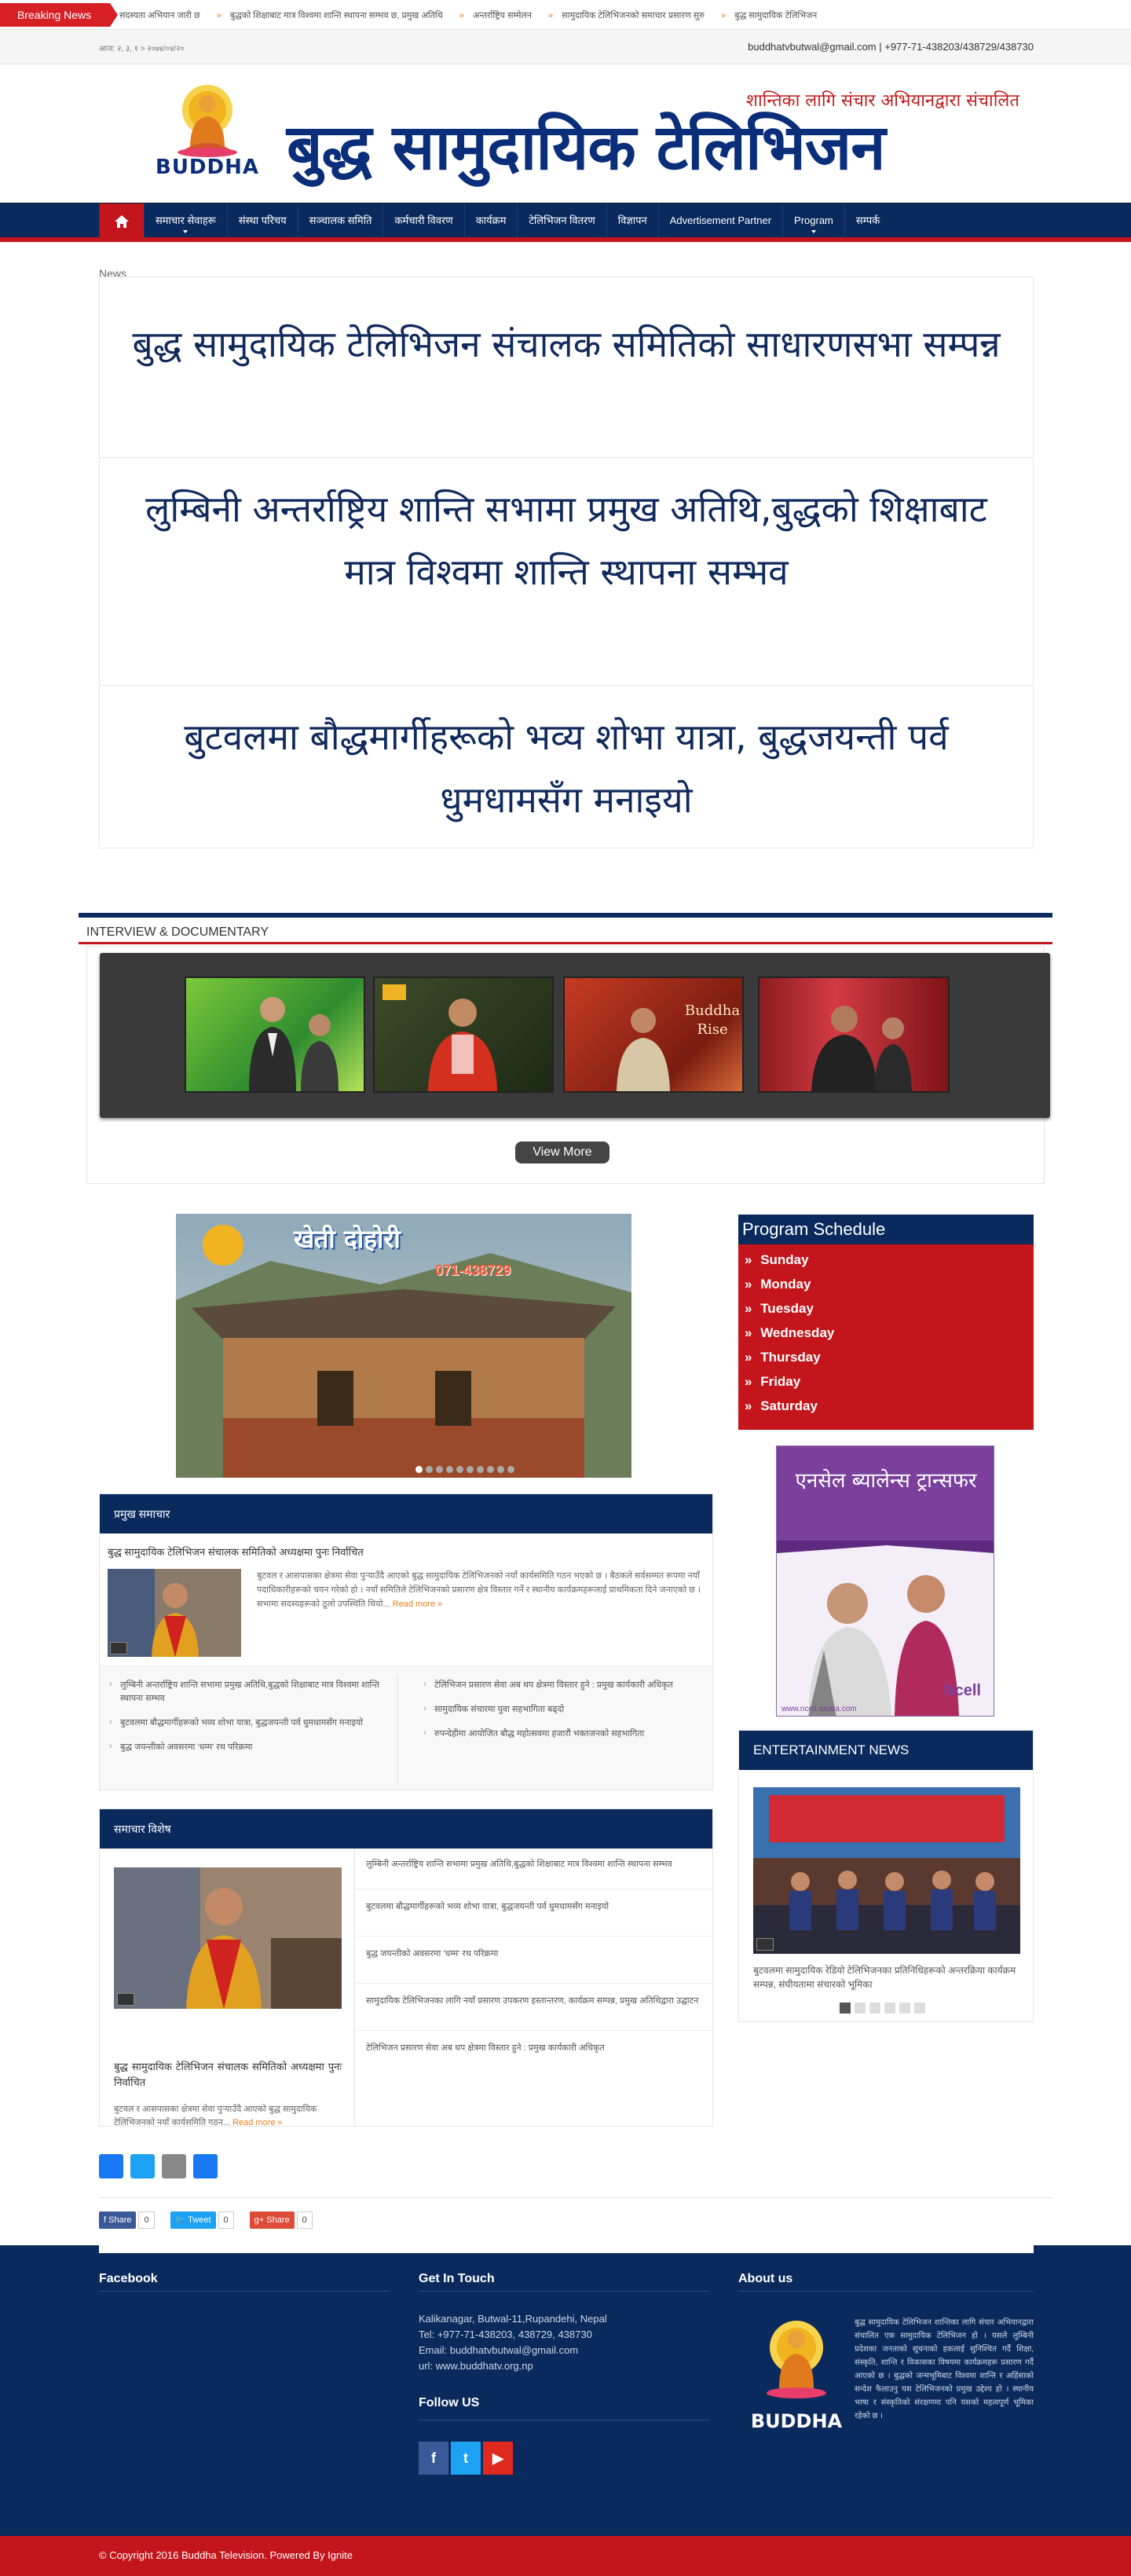 This screenshot has height=2576, width=1131. Describe the element at coordinates (340, 220) in the screenshot. I see `nav-item-board: सञ्चालक समिति` at that location.